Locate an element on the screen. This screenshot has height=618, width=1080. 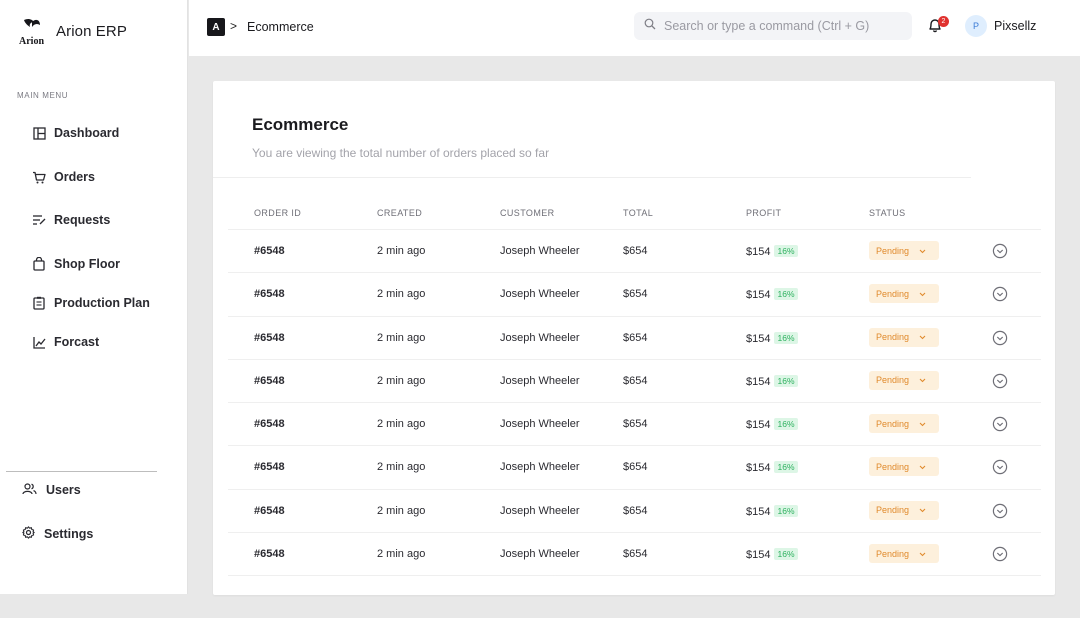
chart-line-icon is located at coordinates (39, 342).